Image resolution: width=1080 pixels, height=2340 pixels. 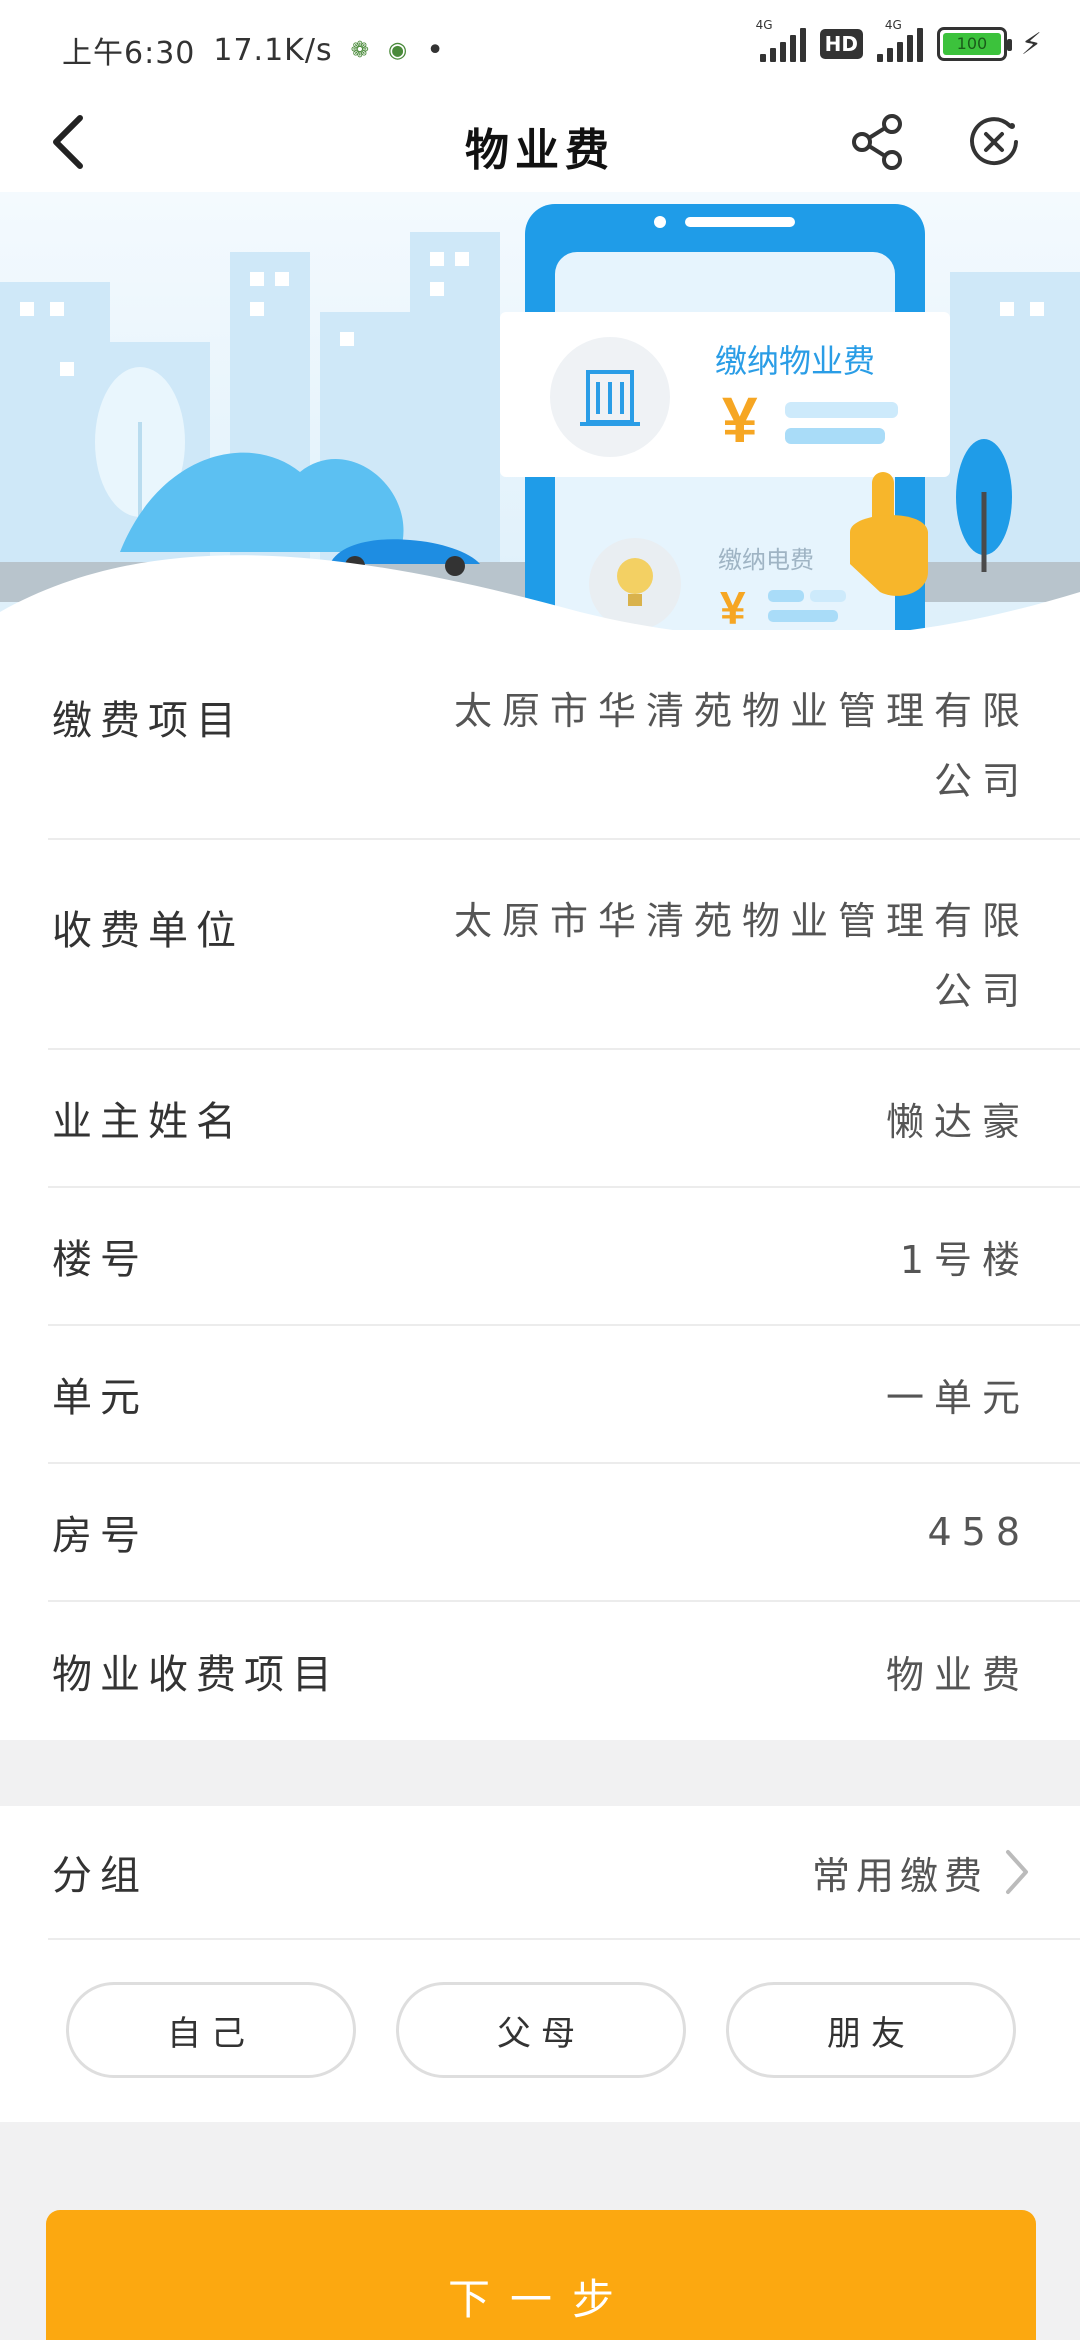 What do you see at coordinates (148, 931) in the screenshot?
I see `payee-label: 收费单位` at bounding box center [148, 931].